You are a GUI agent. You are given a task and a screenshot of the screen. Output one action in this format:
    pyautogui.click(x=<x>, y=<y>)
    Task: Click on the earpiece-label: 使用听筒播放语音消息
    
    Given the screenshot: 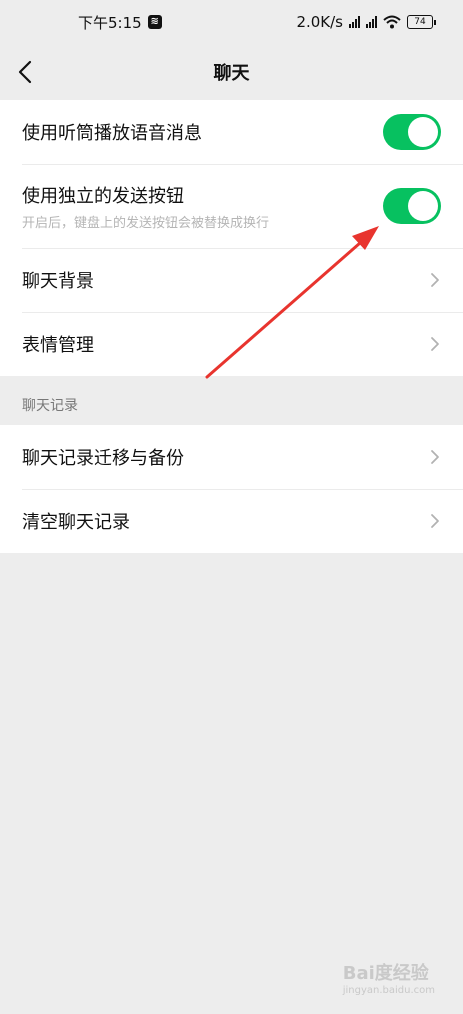 What is the action you would take?
    pyautogui.click(x=112, y=133)
    